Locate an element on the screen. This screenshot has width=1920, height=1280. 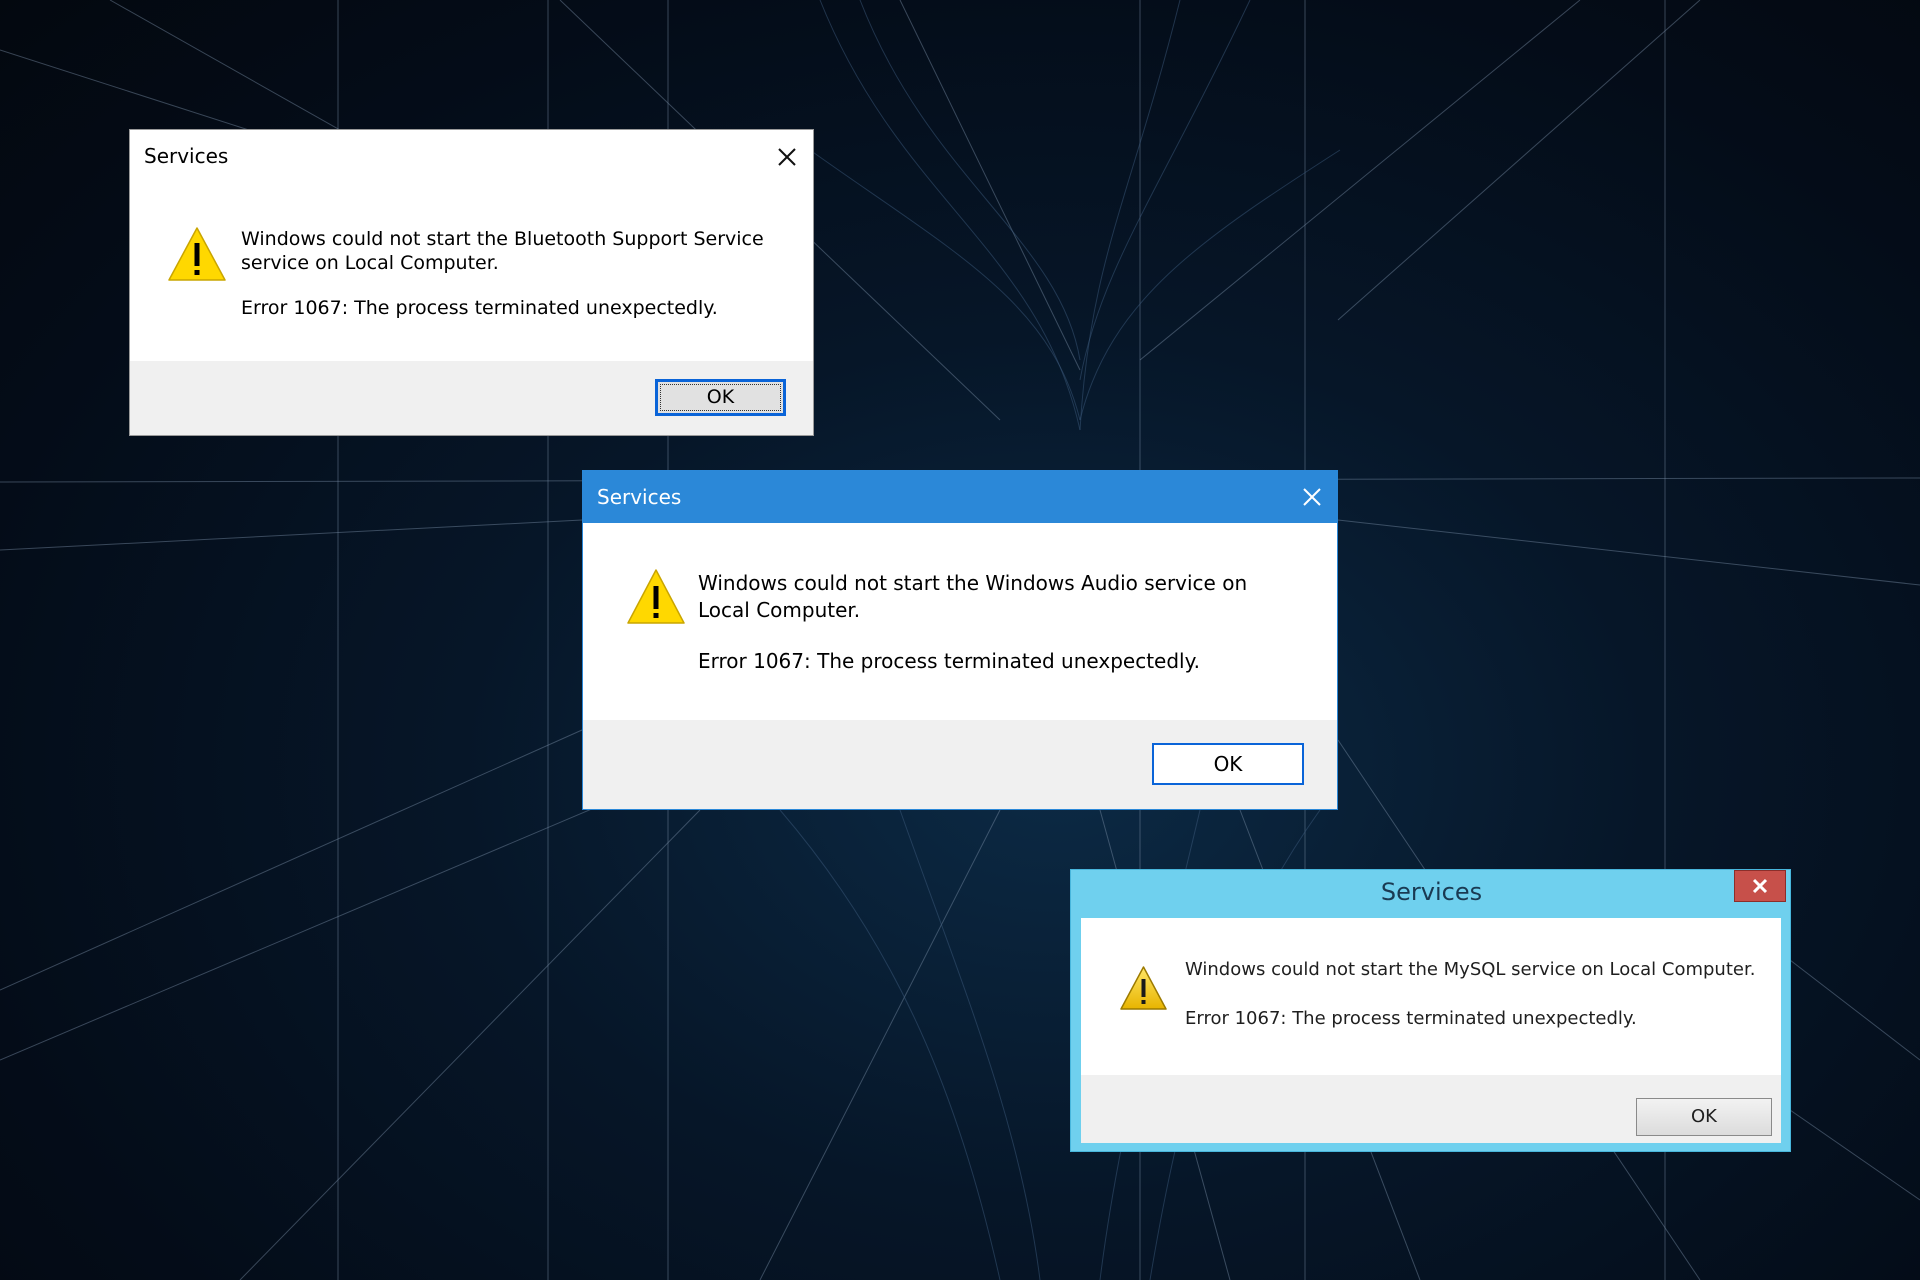
title-bar: Services is located at coordinates (960, 497).